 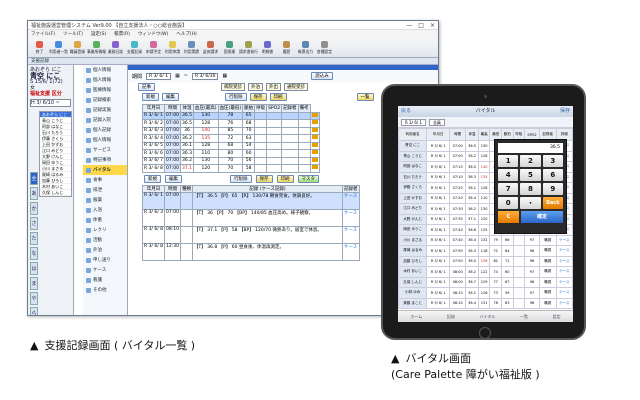 I want to click on vital-row: R 3/ 6/ 8 07:00 37.1 120 70 58, so click(x=230, y=168).